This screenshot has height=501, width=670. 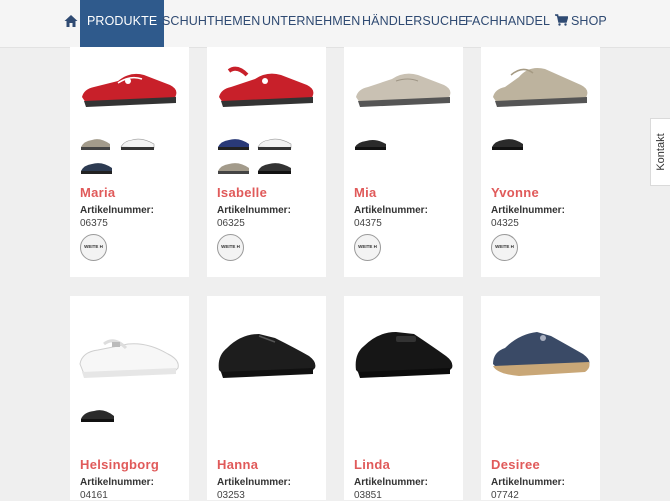 I want to click on product-name: Linda, so click(x=372, y=464).